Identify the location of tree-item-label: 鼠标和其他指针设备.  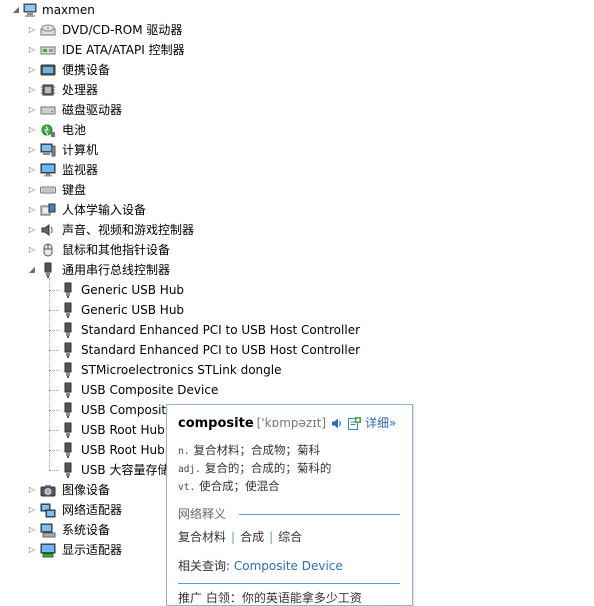
(116, 250).